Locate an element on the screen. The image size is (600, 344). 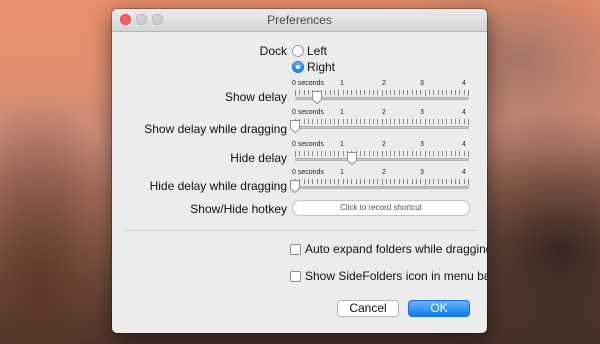
show-delay-label: Show delay is located at coordinates (255, 97).